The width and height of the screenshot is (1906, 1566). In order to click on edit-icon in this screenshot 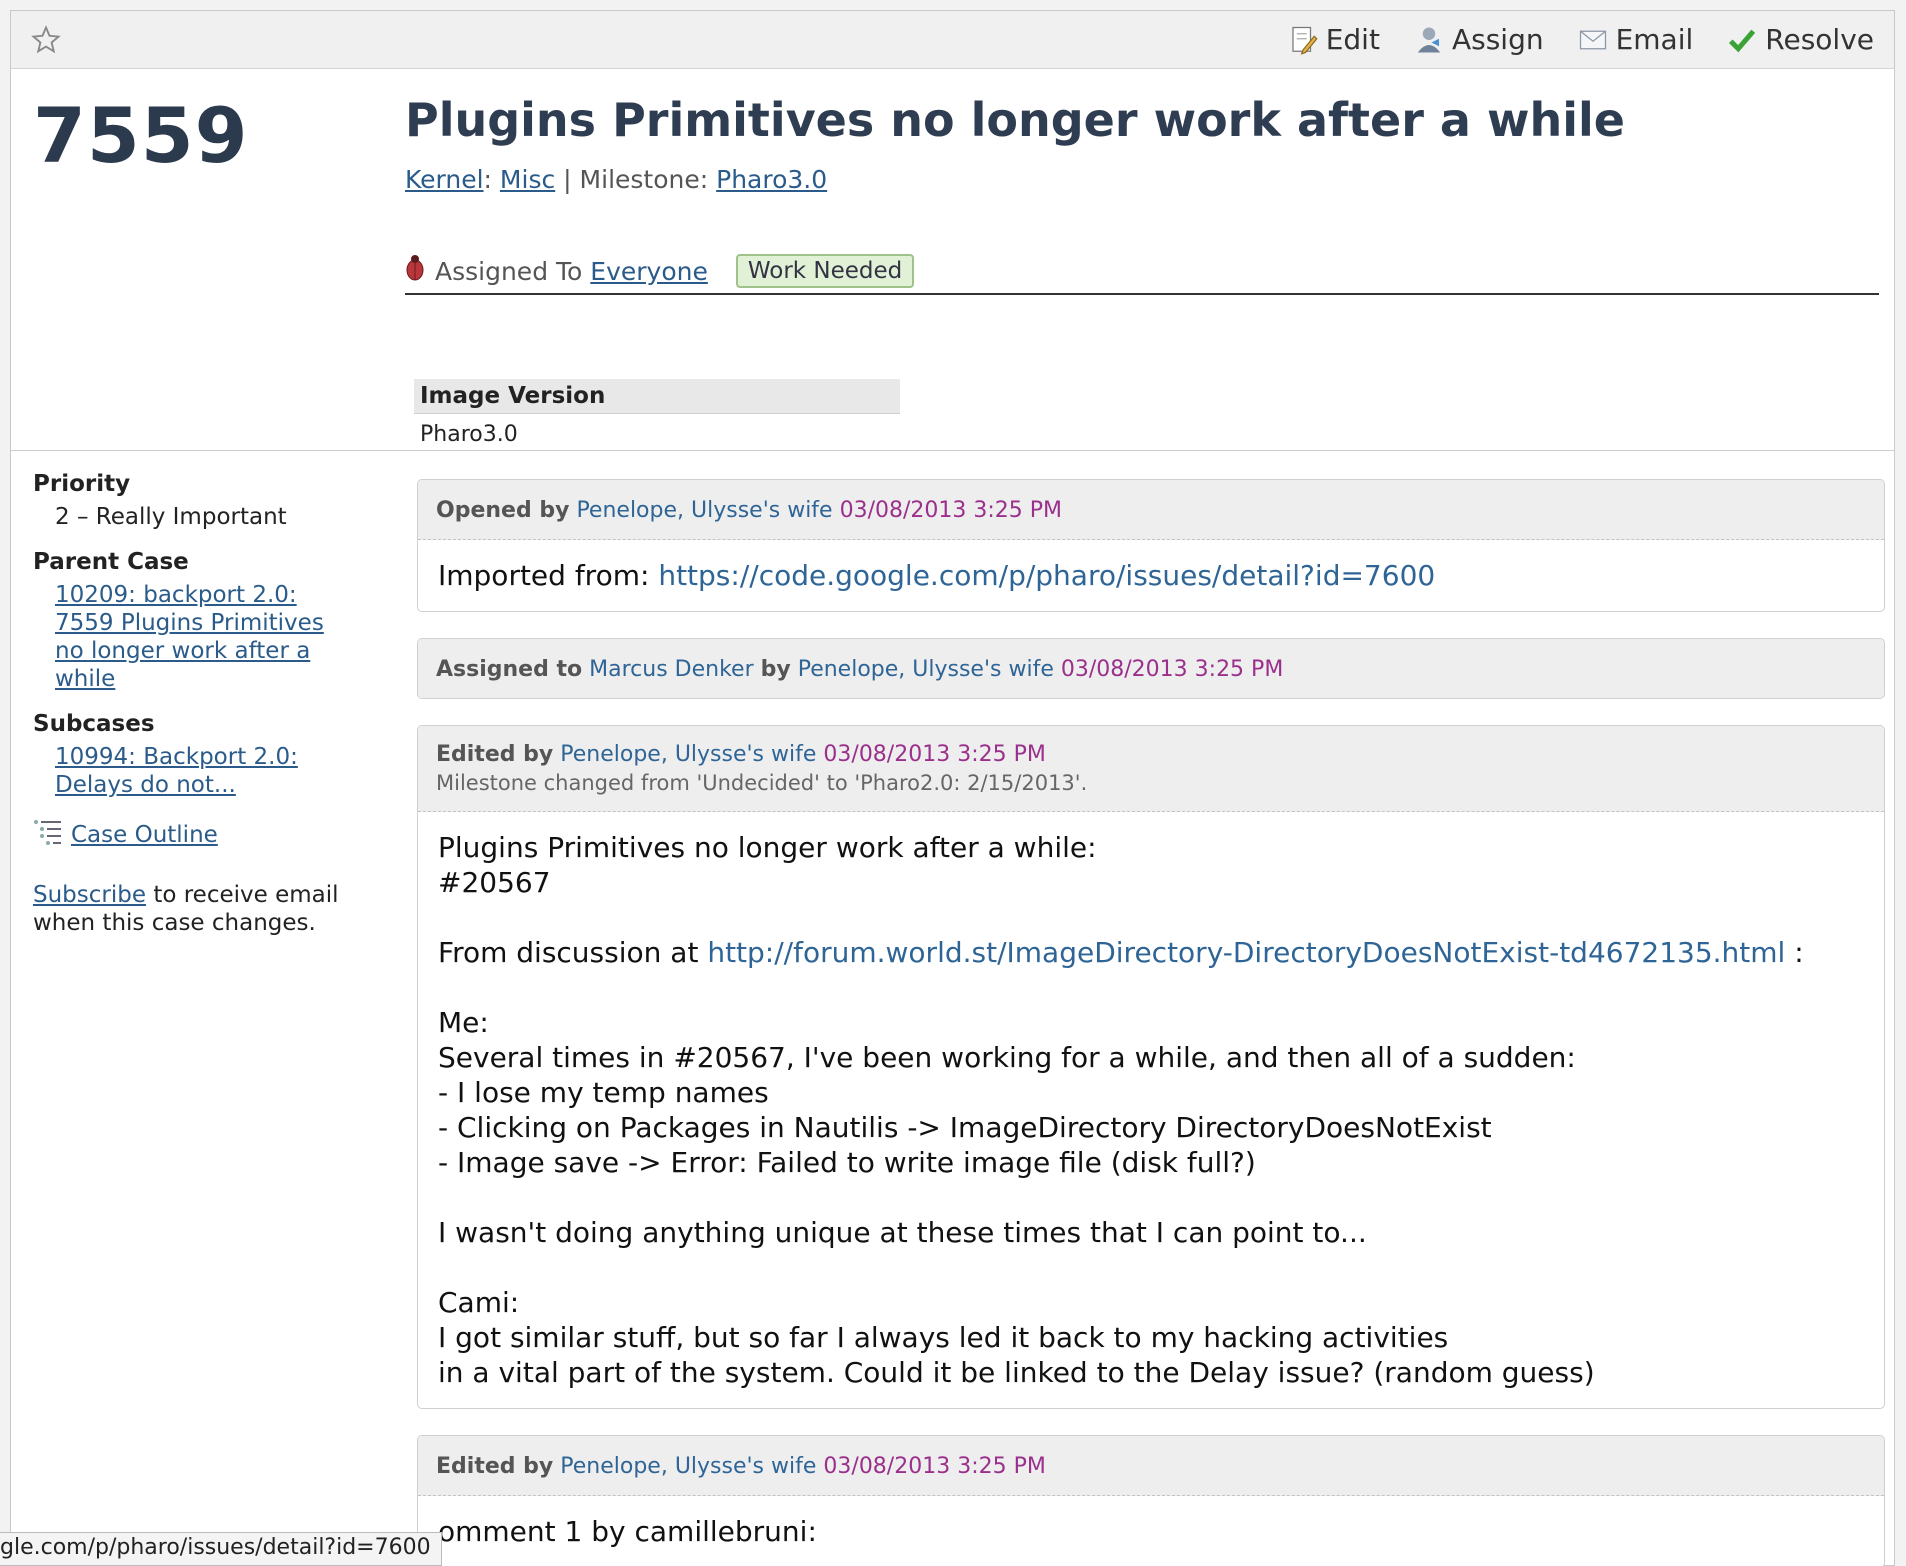, I will do `click(1305, 40)`.